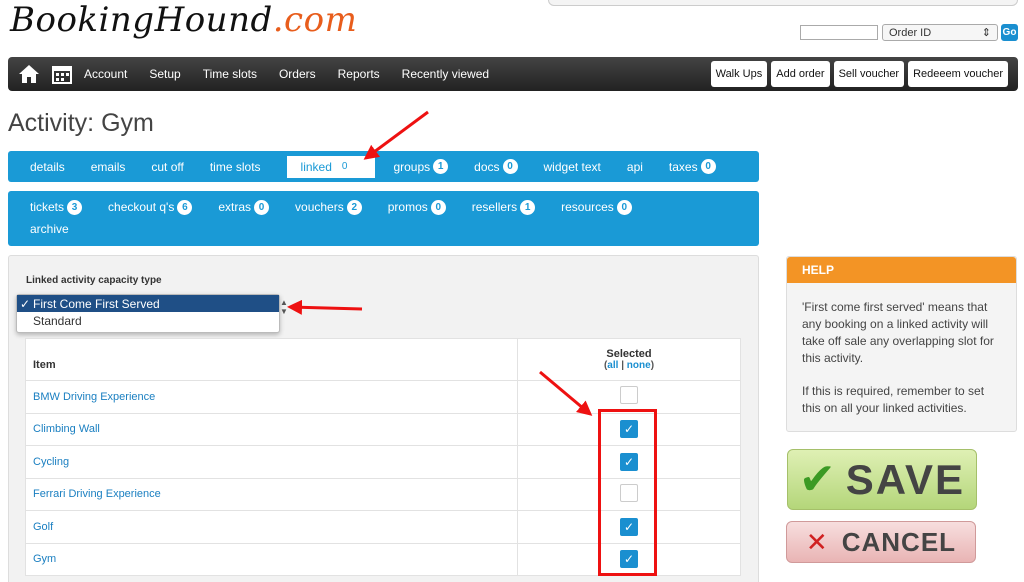  Describe the element at coordinates (910, 32) in the screenshot. I see `order-type-value: Order ID` at that location.